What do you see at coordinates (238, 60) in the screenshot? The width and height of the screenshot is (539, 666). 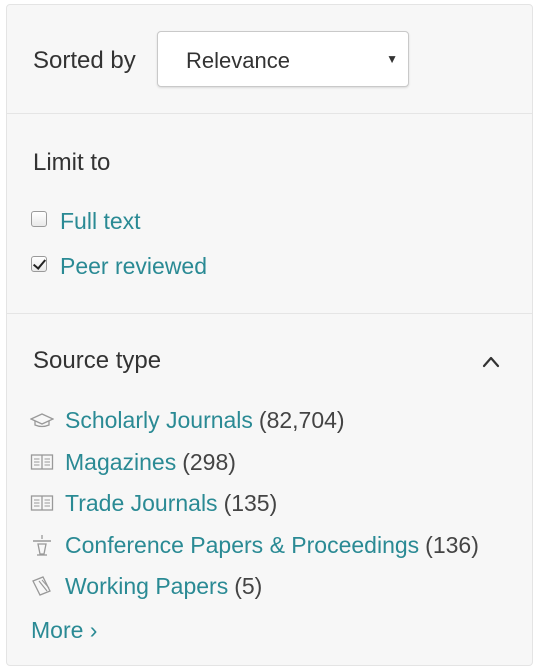 I see `sort-select-value: Relevance` at bounding box center [238, 60].